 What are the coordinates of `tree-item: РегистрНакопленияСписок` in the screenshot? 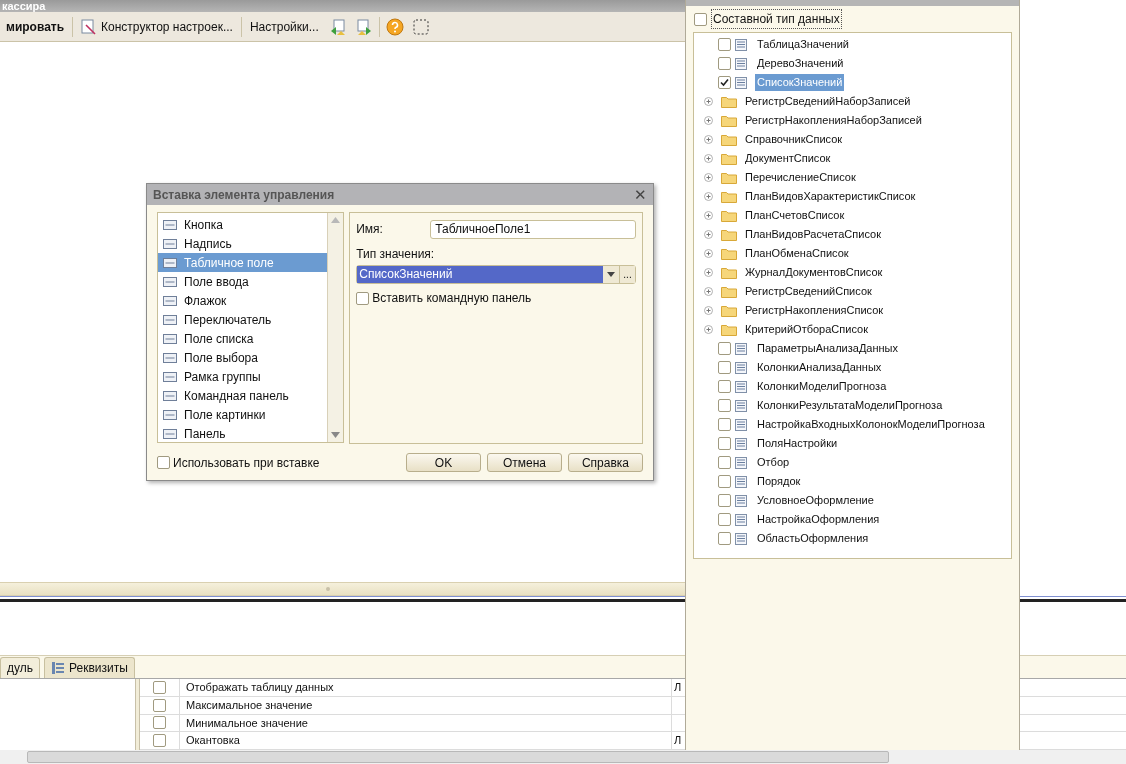 It's located at (814, 310).